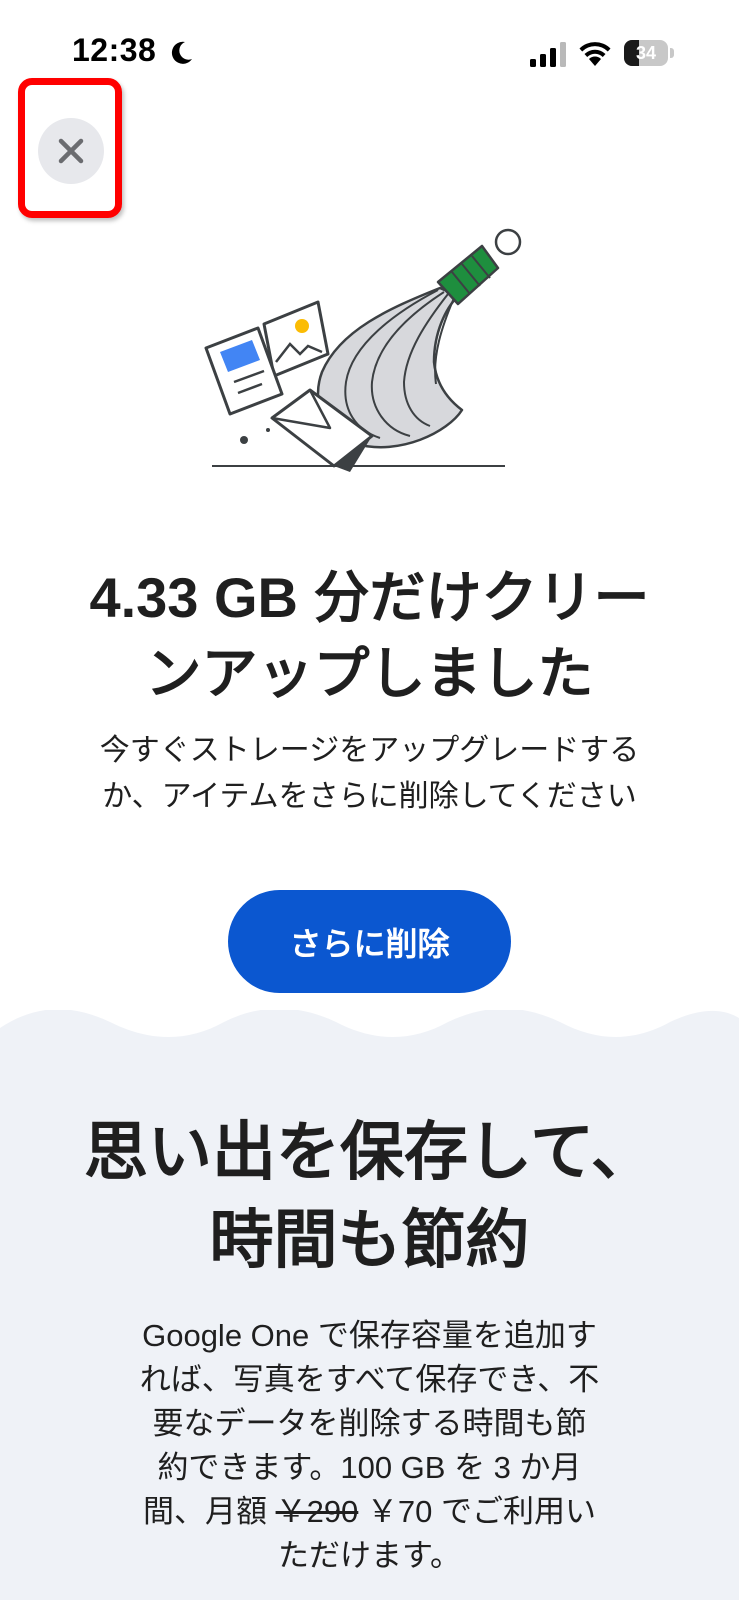  Describe the element at coordinates (209, 1511) in the screenshot. I see `promo-body-line5-prefix: 間、月額` at that location.